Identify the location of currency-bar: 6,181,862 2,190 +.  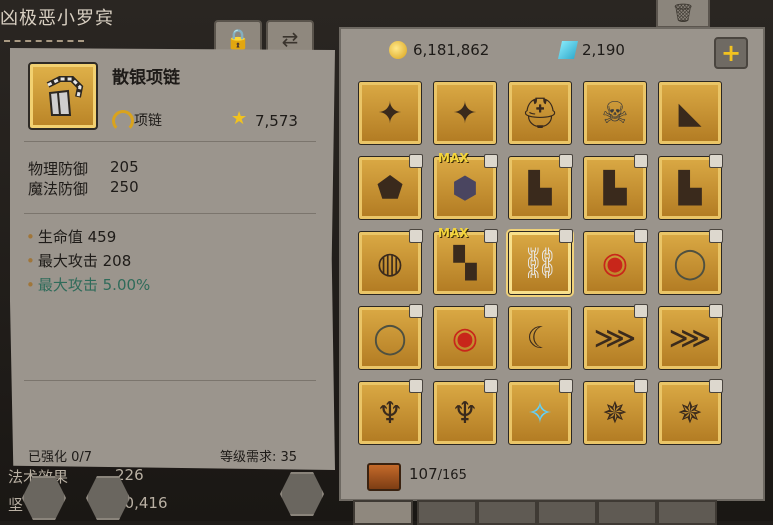
(552, 51).